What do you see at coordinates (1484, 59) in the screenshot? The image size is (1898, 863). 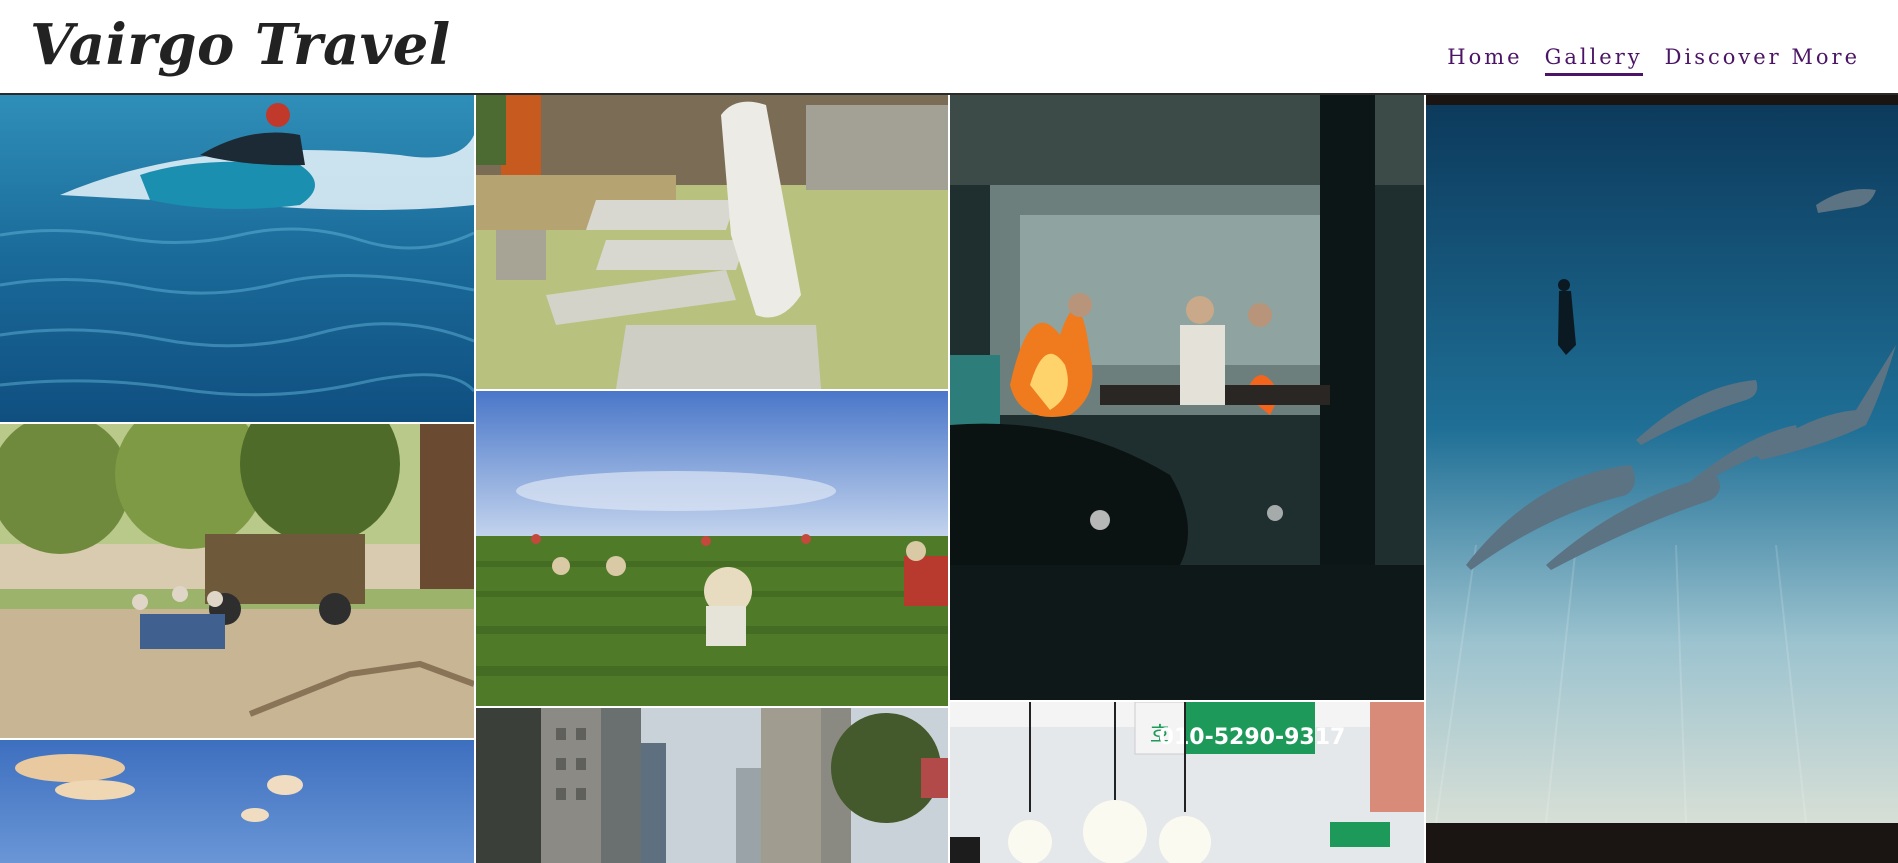 I see `nav-home-link: Home` at bounding box center [1484, 59].